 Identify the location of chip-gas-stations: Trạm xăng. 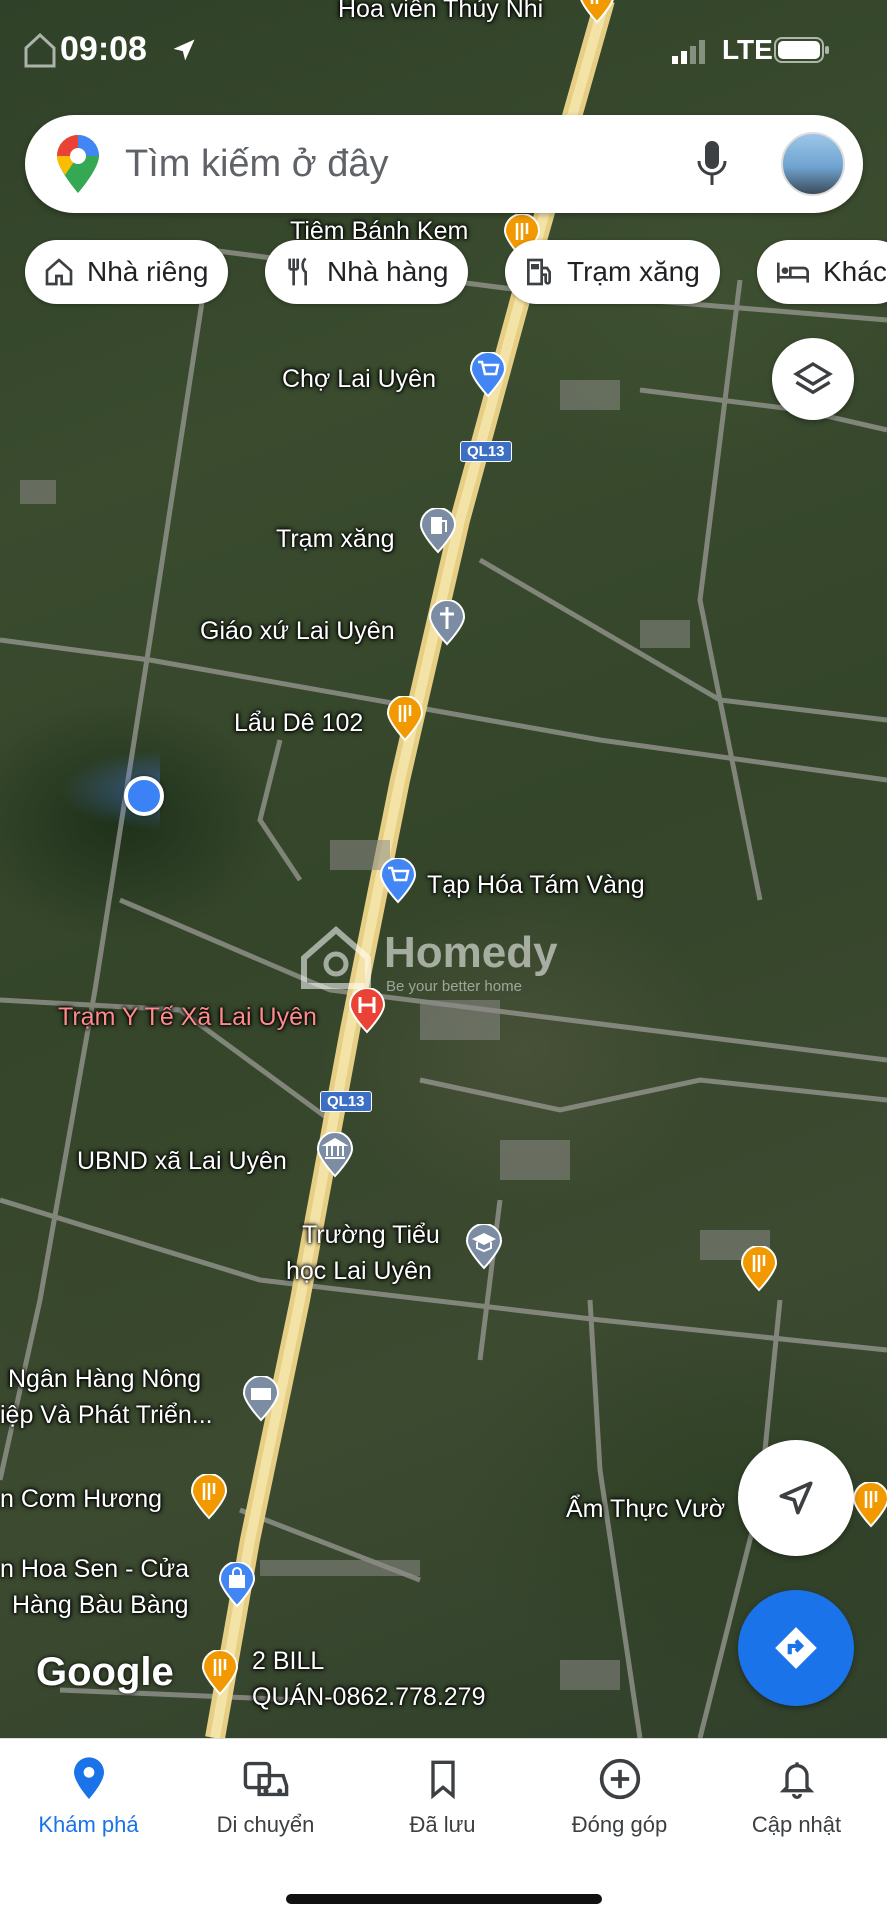
(612, 272).